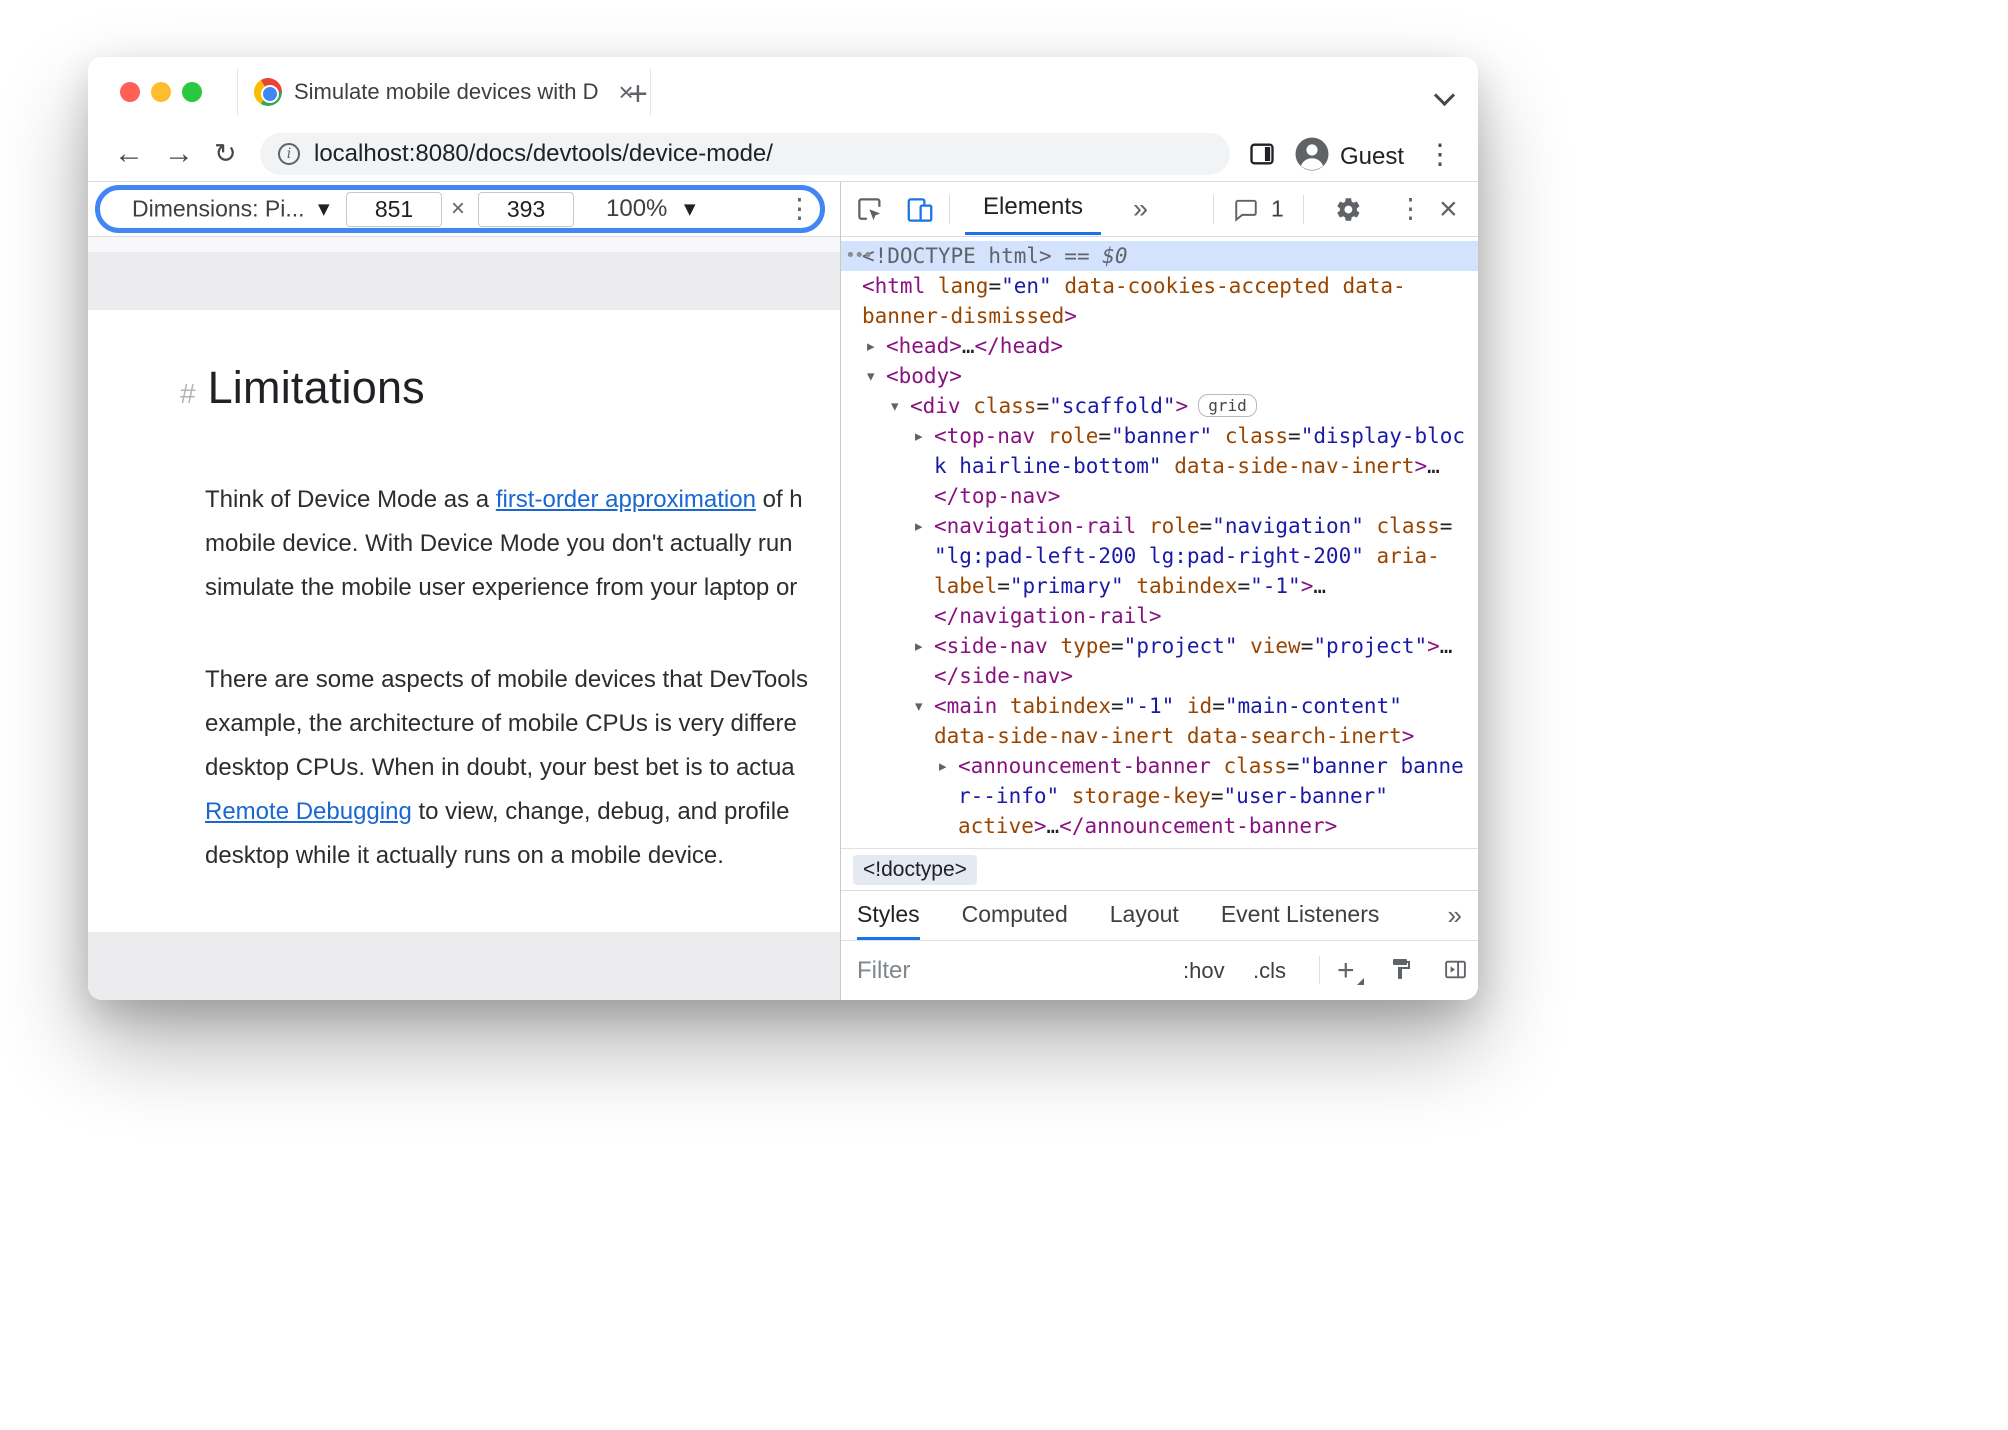 The image size is (2008, 1430). Describe the element at coordinates (626, 499) in the screenshot. I see `inline-link: first-order approximation` at that location.